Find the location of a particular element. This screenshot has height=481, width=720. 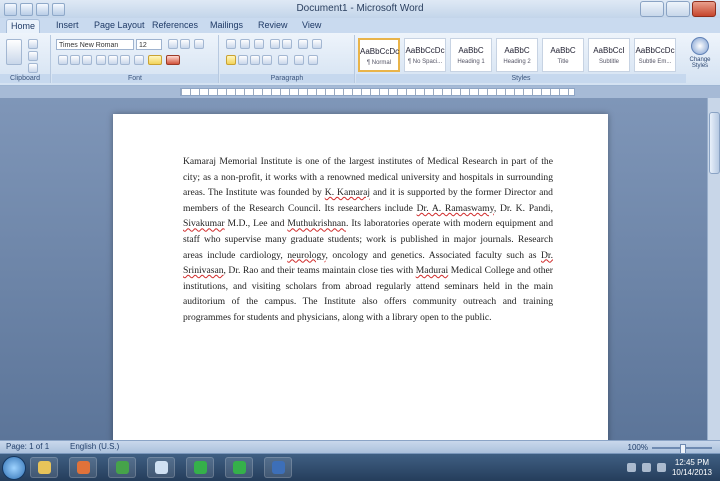

zoom-level: 100% is located at coordinates (638, 447).